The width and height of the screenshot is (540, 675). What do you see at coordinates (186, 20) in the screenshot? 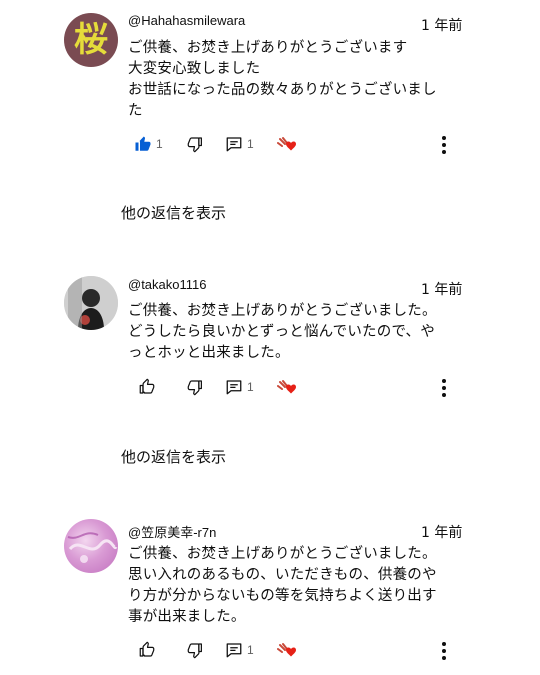
I see `comment-author: @Hahahasmilewara` at bounding box center [186, 20].